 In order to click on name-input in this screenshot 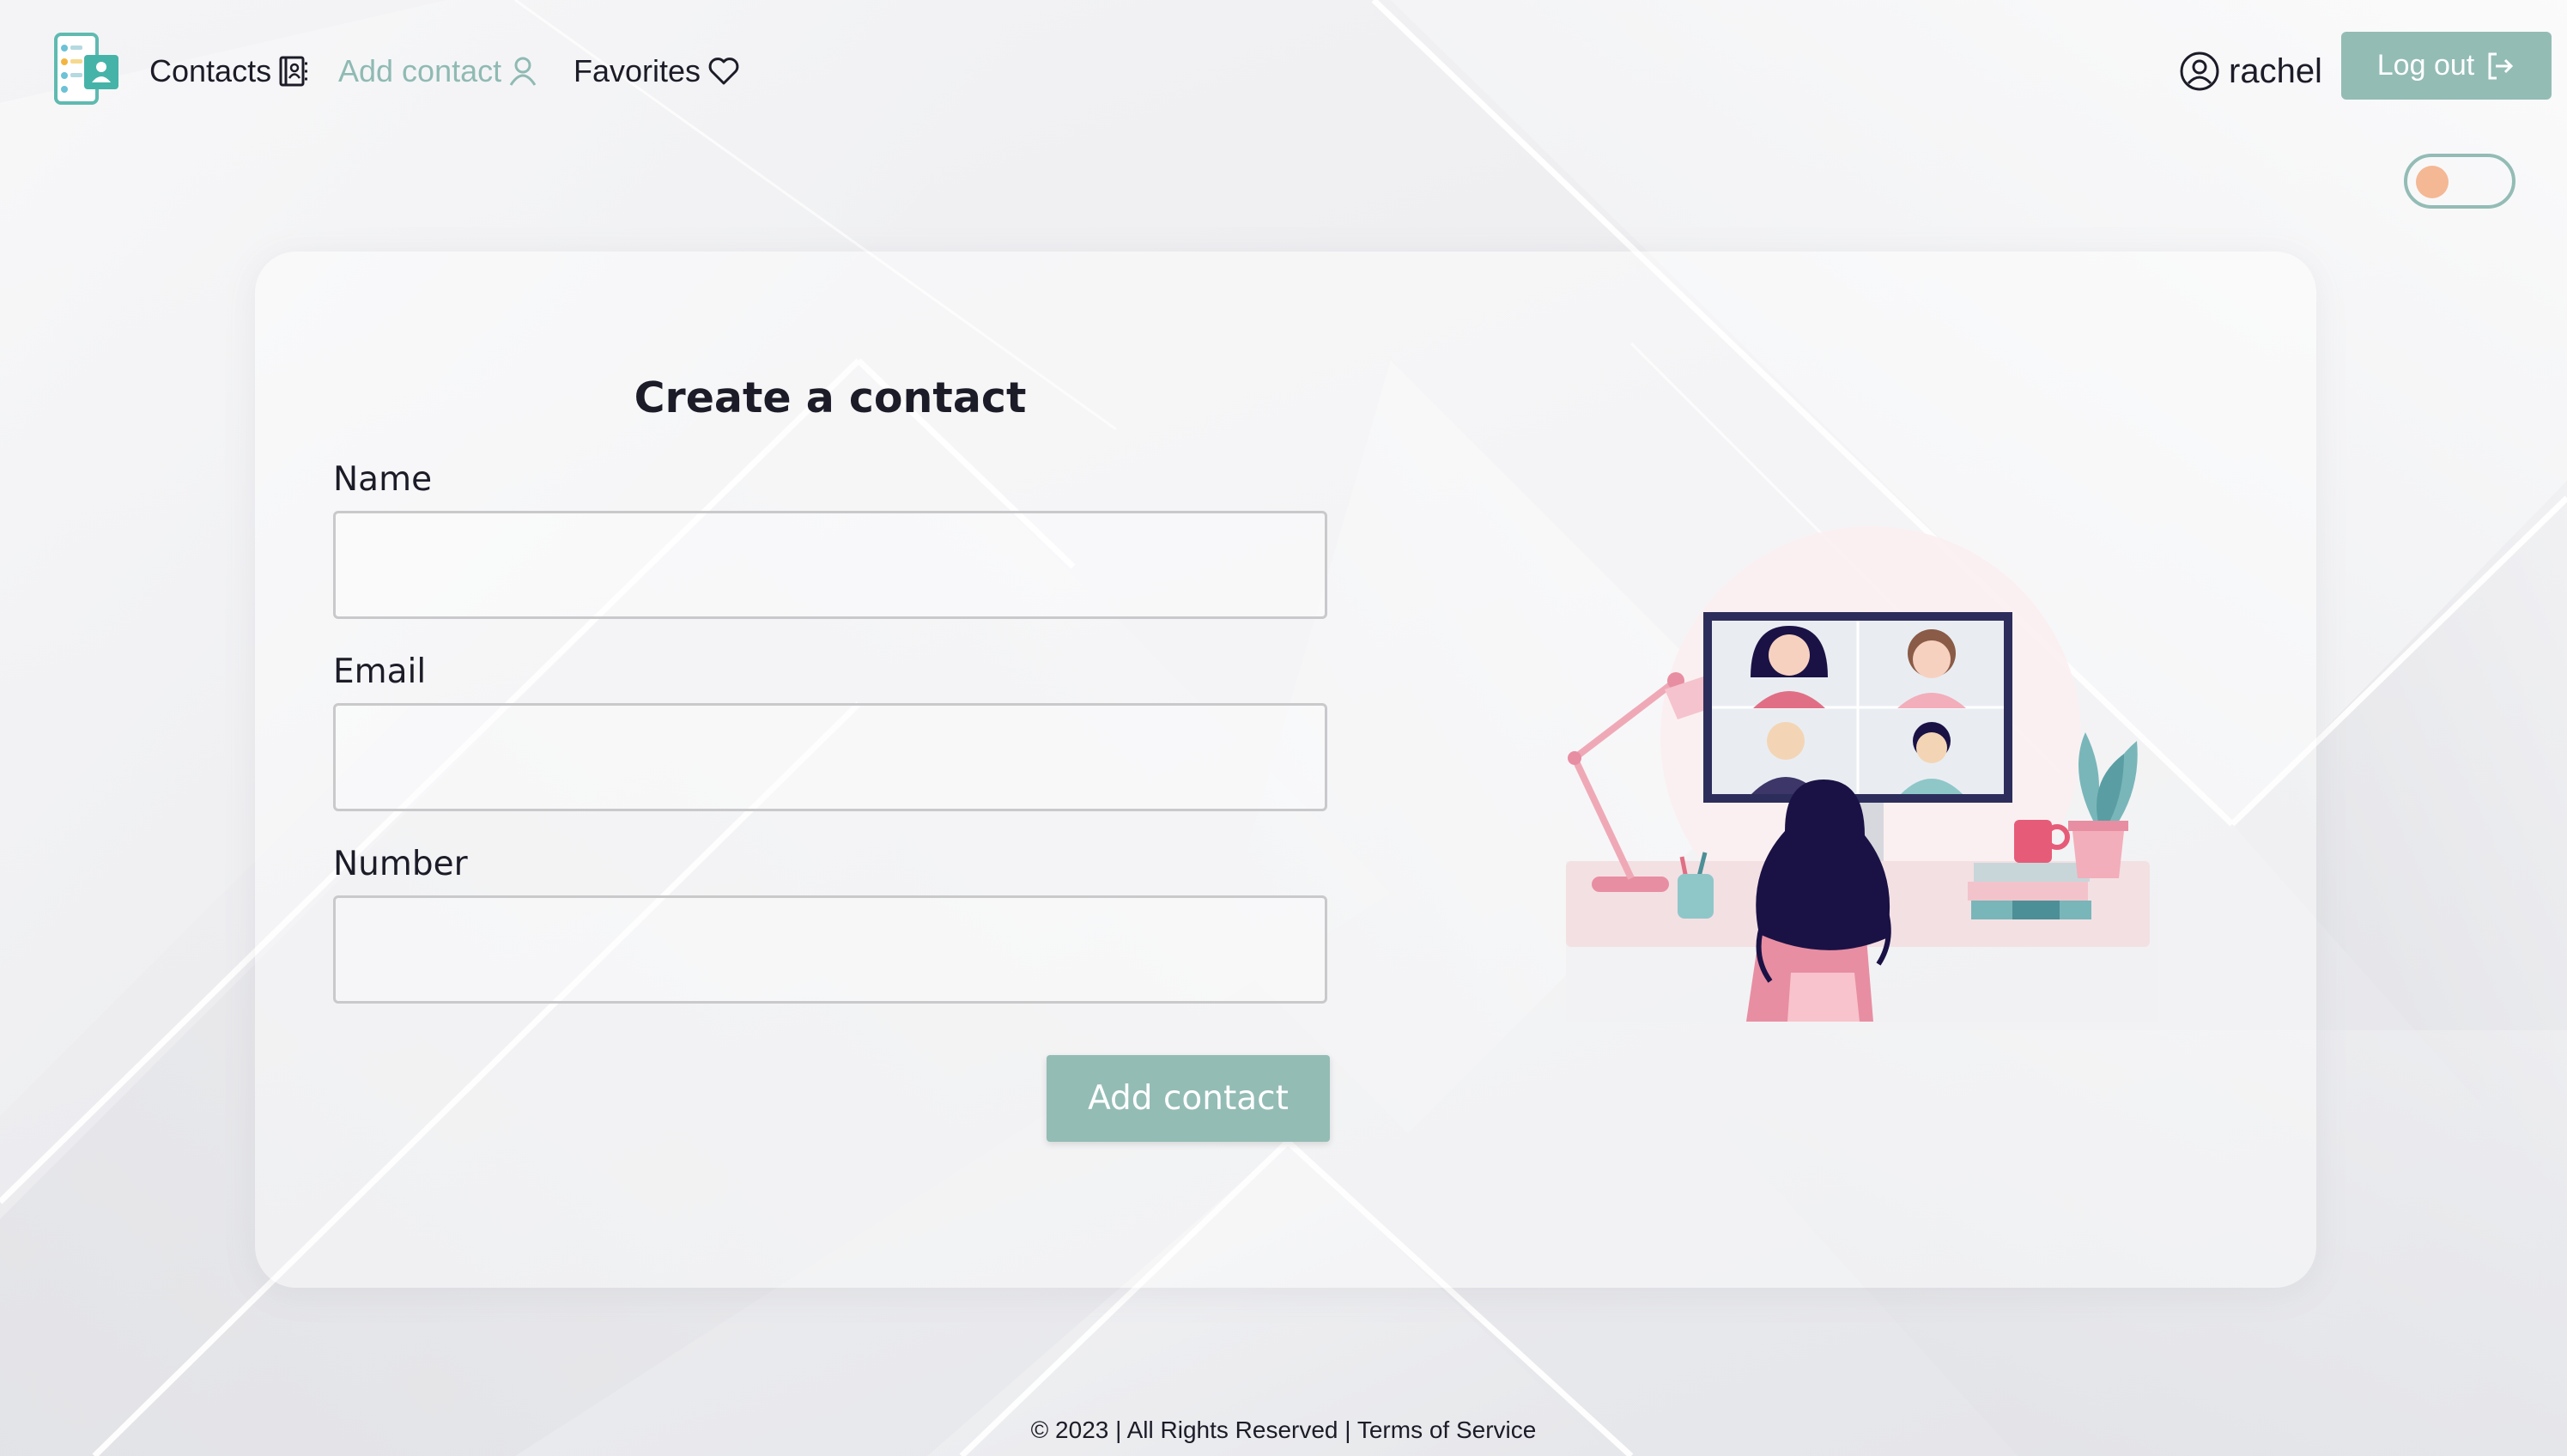, I will do `click(830, 565)`.